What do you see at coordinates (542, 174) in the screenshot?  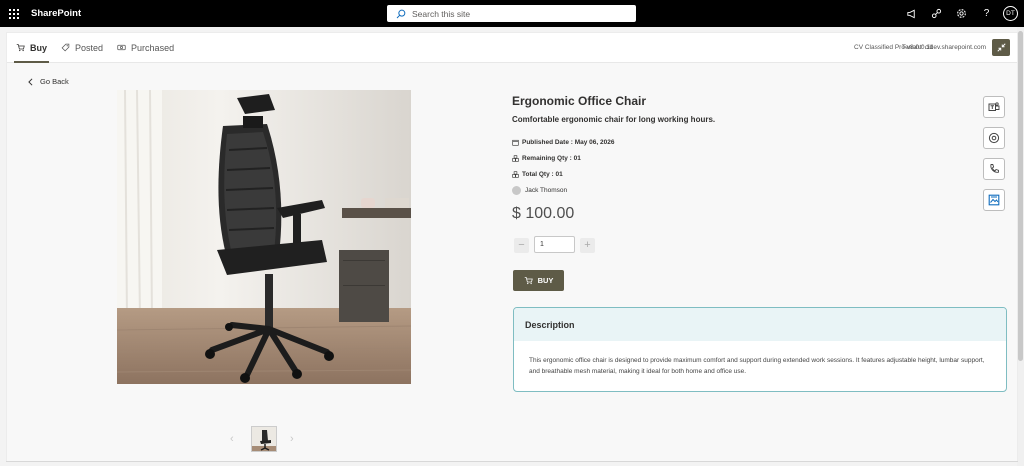 I see `total-qty-text: Total Qty : 01` at bounding box center [542, 174].